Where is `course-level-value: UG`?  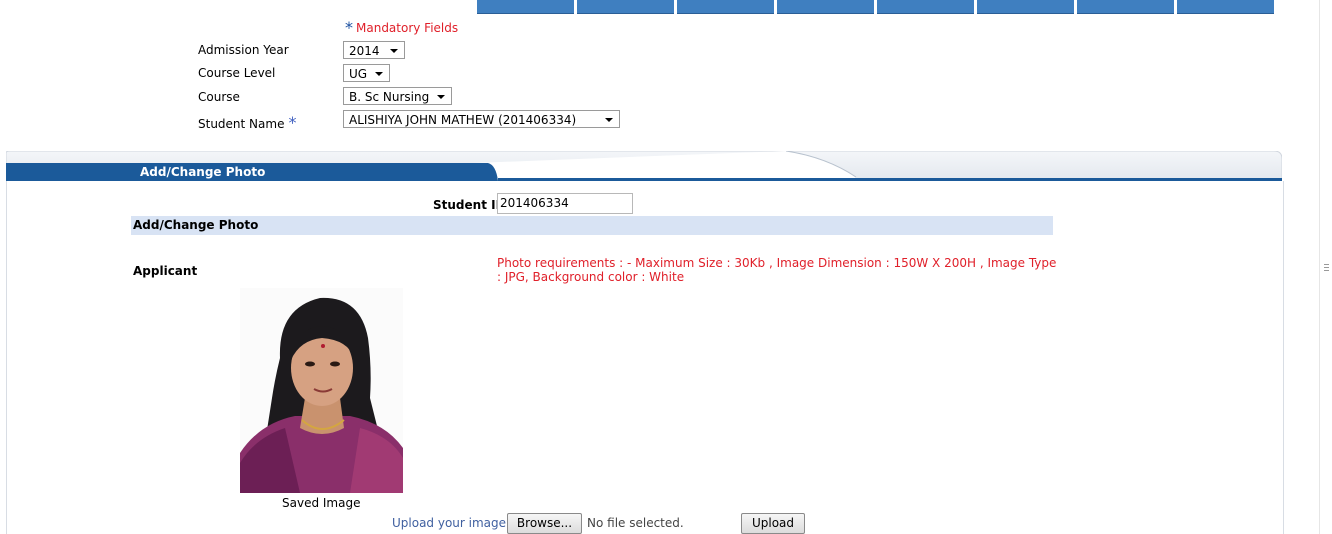 course-level-value: UG is located at coordinates (358, 74).